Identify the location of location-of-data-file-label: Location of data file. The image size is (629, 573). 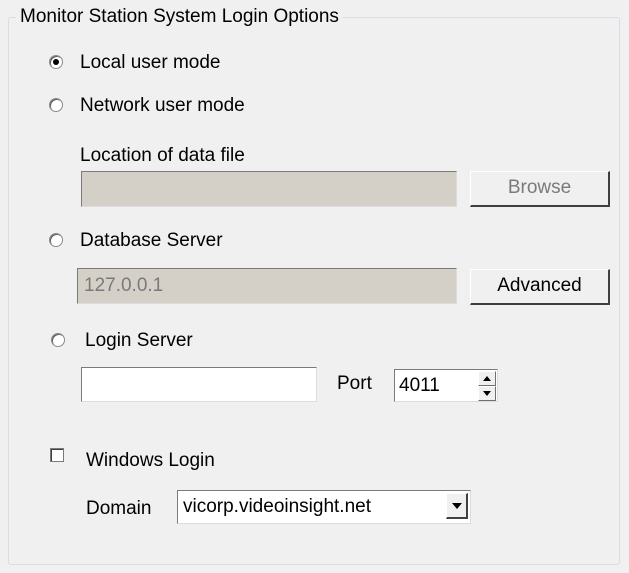
(162, 155).